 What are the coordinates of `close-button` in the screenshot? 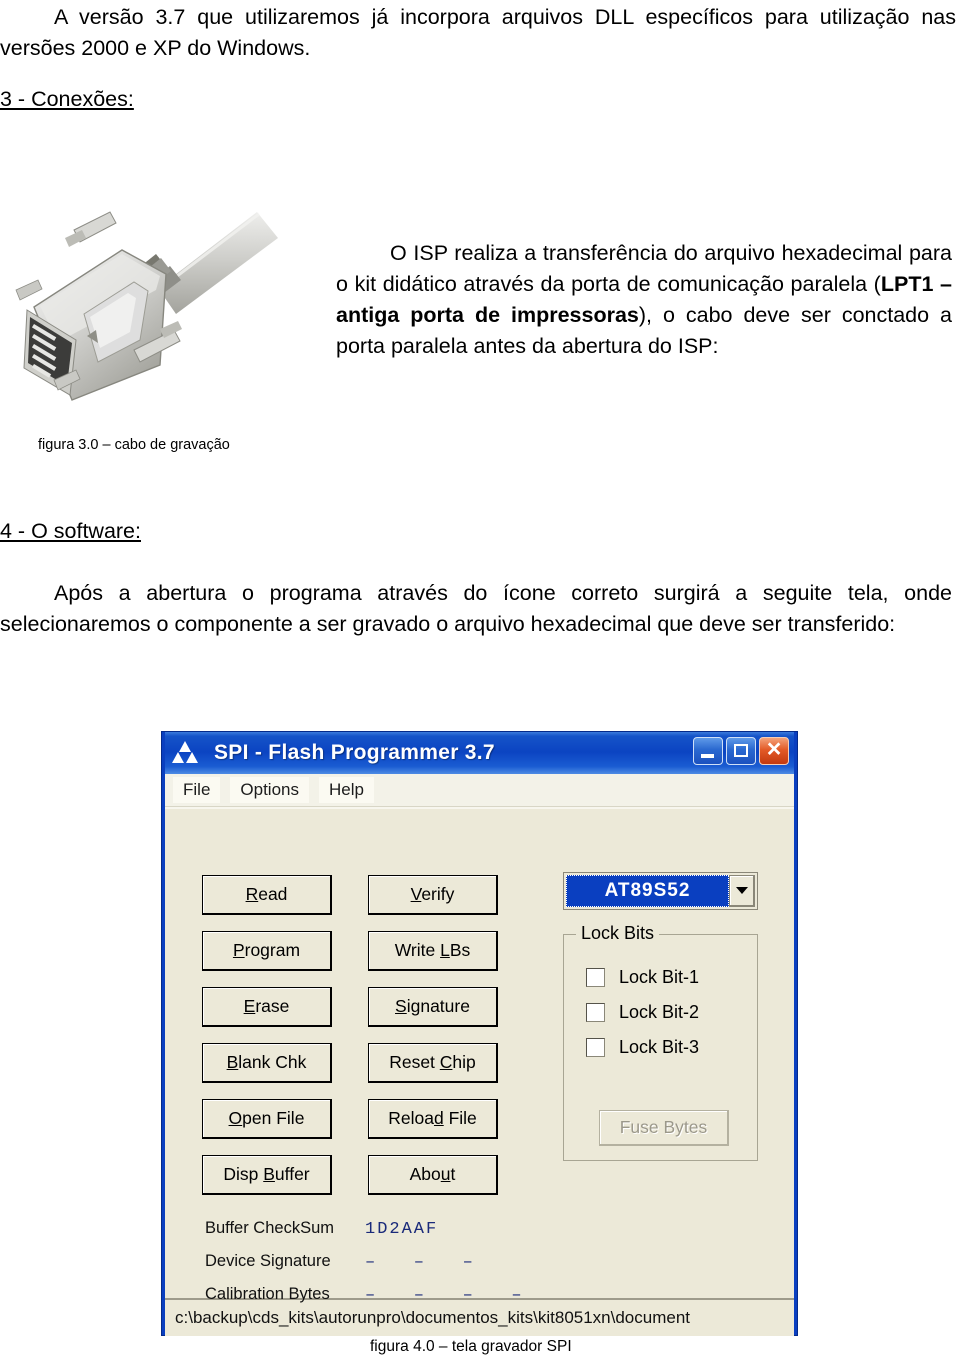 It's located at (774, 750).